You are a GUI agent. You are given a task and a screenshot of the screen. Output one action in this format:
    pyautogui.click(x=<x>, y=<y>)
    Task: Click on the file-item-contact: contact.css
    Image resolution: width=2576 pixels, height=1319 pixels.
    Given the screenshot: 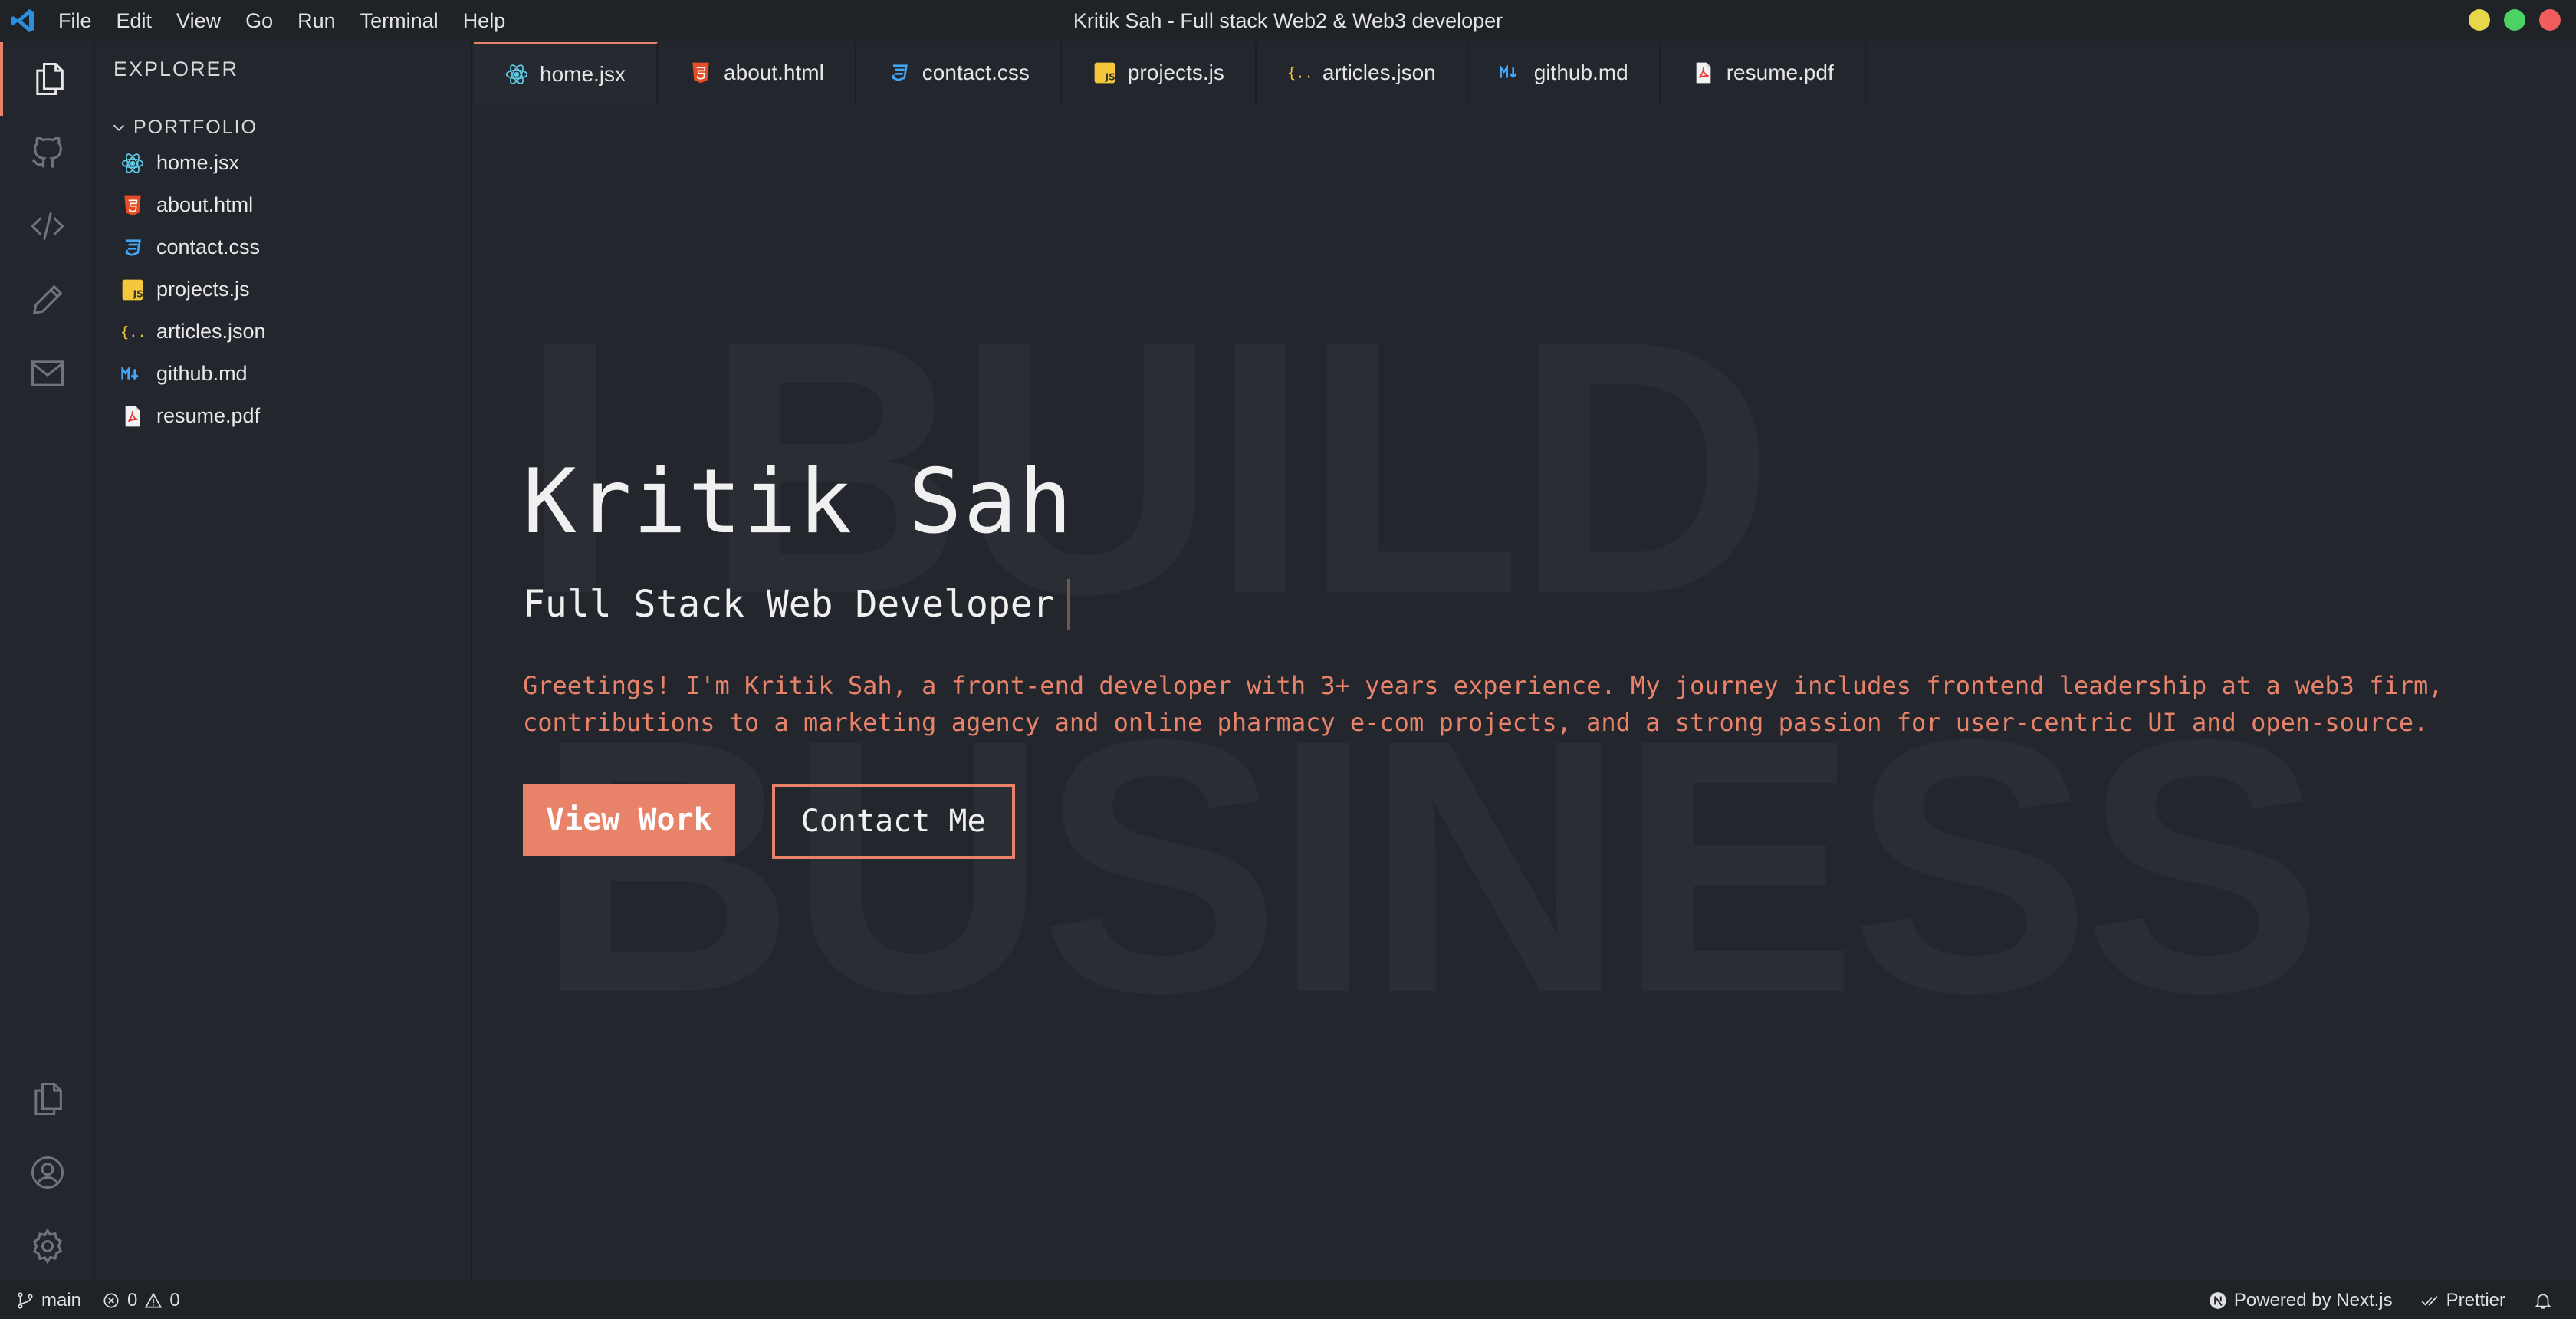 What is the action you would take?
    pyautogui.click(x=193, y=247)
    